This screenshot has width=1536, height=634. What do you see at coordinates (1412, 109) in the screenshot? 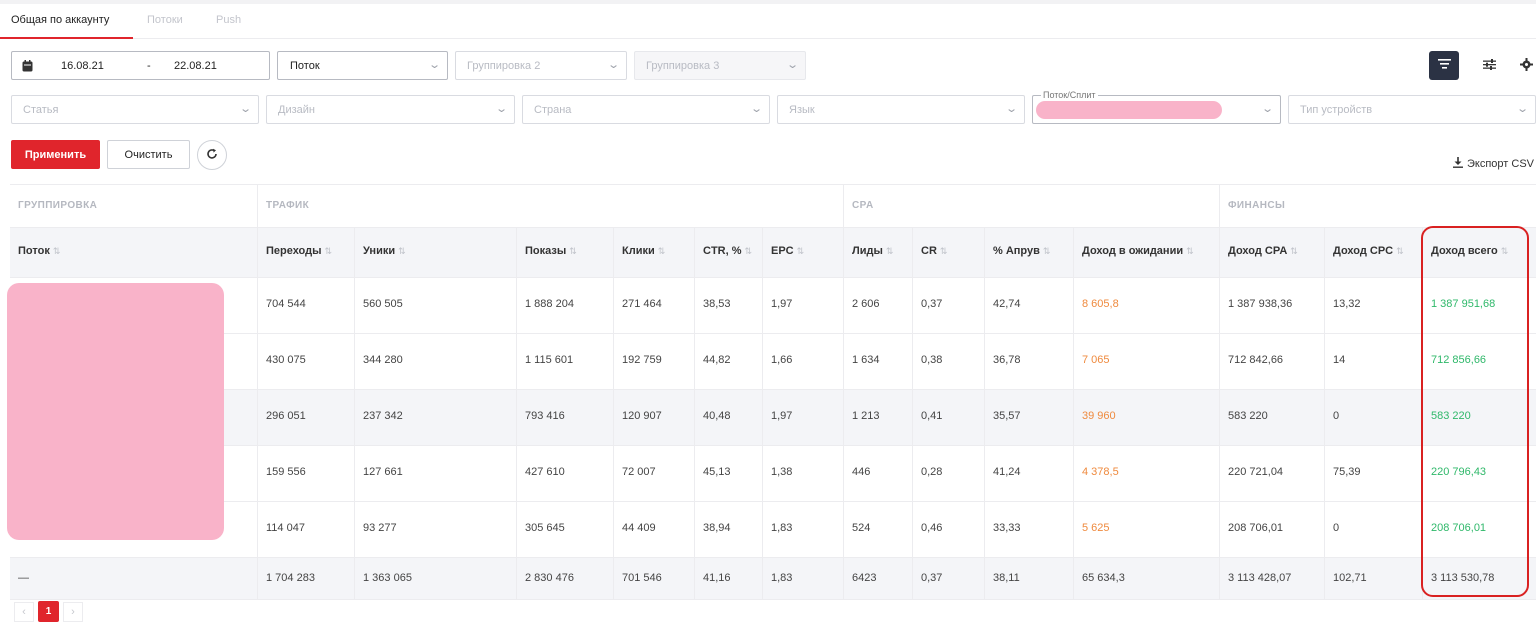
I see `device-type-select: Тип устройств ⌄` at bounding box center [1412, 109].